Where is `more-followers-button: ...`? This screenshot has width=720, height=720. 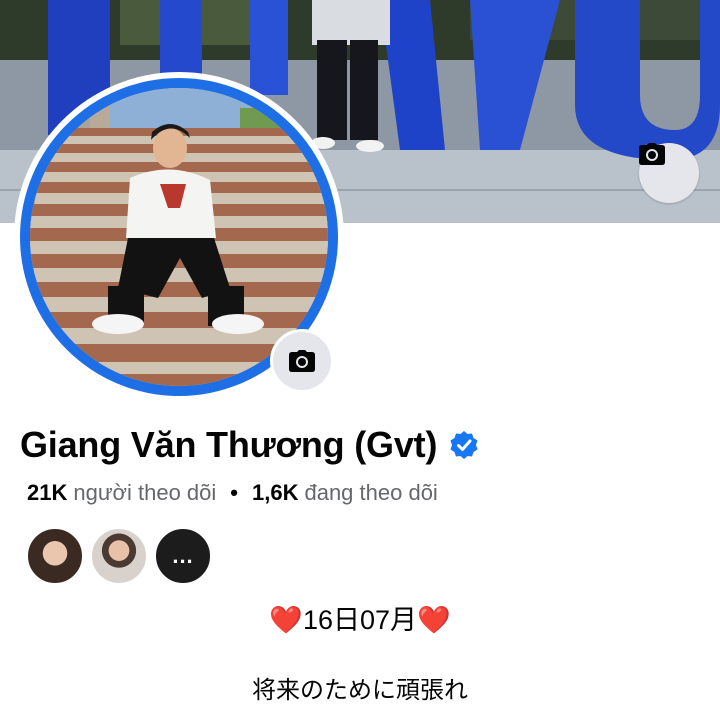 more-followers-button: ... is located at coordinates (183, 556).